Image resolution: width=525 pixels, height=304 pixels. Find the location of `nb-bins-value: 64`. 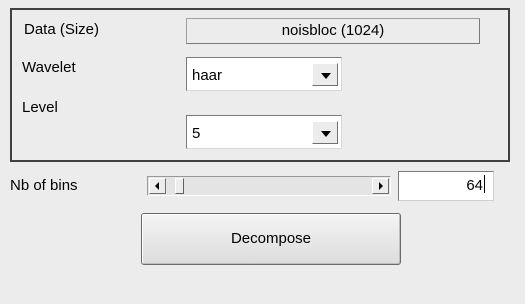

nb-bins-value: 64 is located at coordinates (474, 185).